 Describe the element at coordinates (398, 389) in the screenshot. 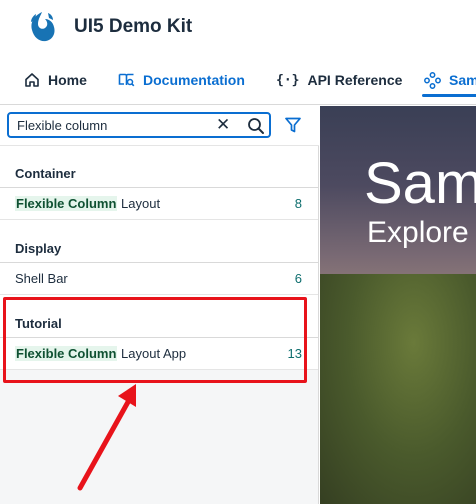

I see `hero-landscape` at that location.